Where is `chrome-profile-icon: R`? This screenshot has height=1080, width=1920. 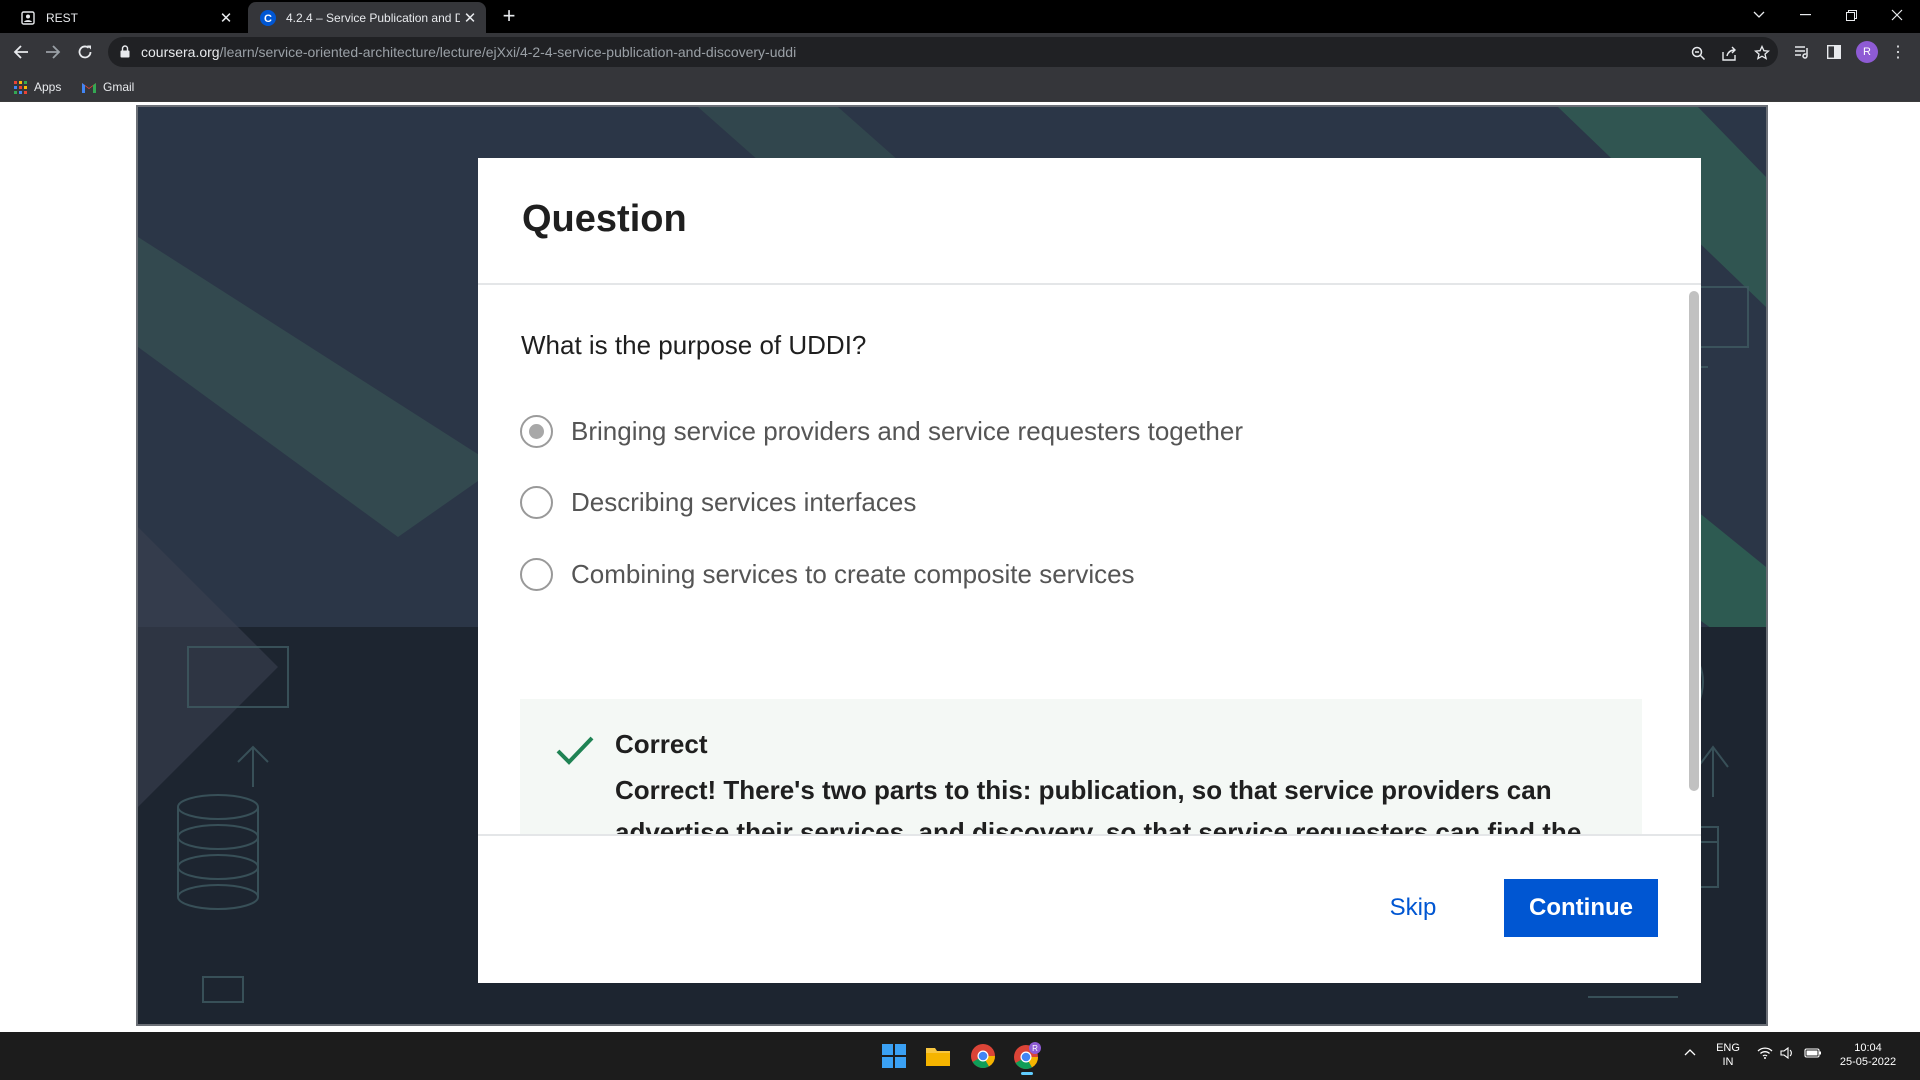
chrome-profile-icon: R is located at coordinates (1027, 1057).